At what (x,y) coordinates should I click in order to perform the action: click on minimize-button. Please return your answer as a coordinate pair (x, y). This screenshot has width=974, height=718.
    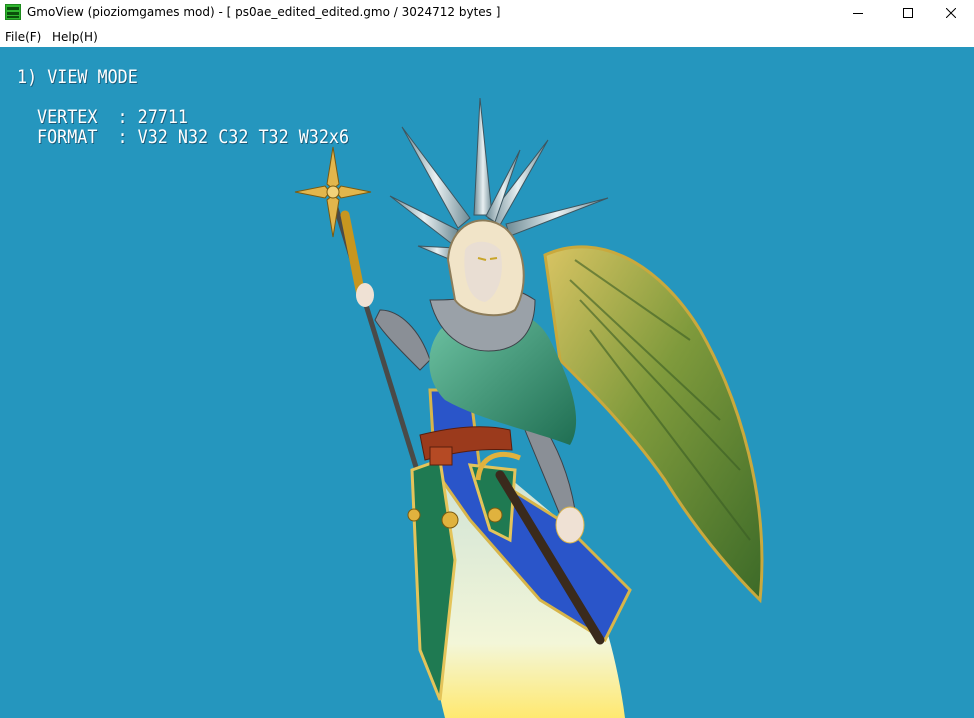
    Looking at the image, I should click on (858, 13).